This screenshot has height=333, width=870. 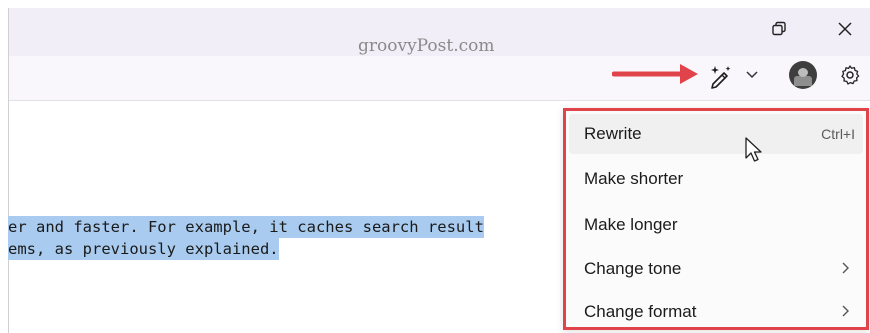 I want to click on watermark: groovyPost.com, so click(x=426, y=46).